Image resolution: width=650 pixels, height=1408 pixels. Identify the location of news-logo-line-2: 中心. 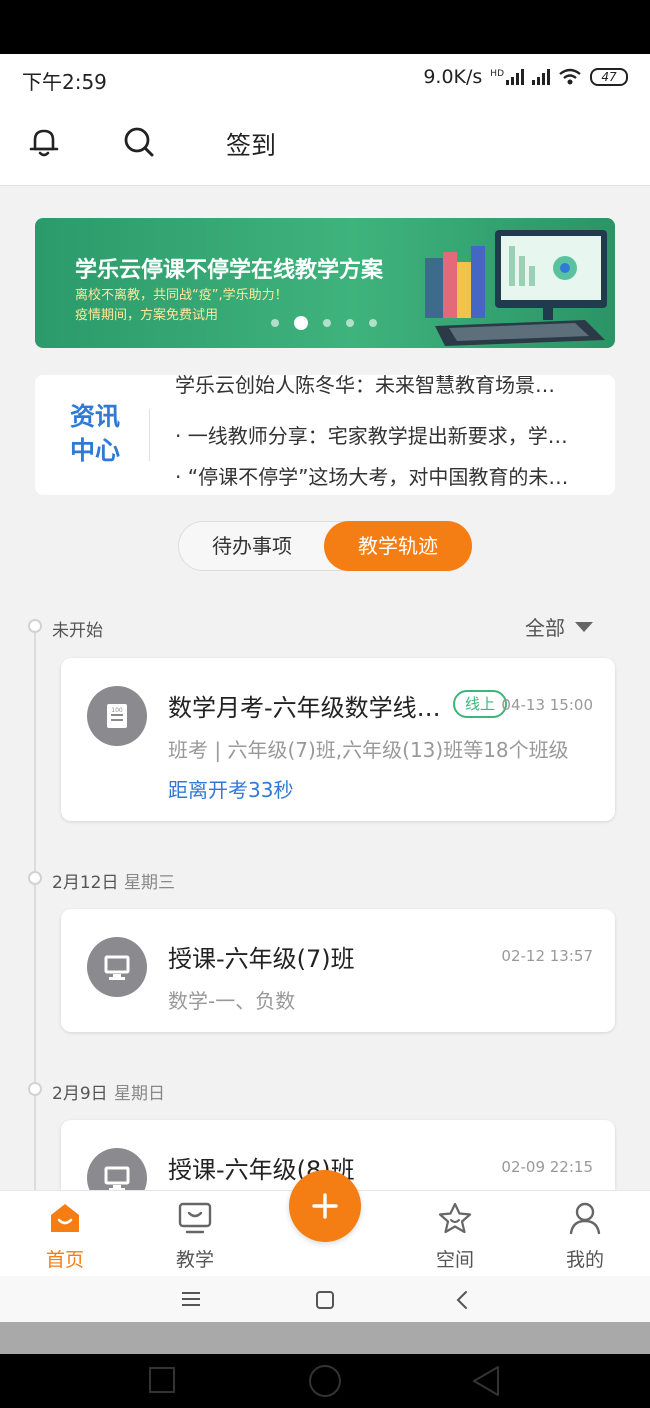
(94, 450).